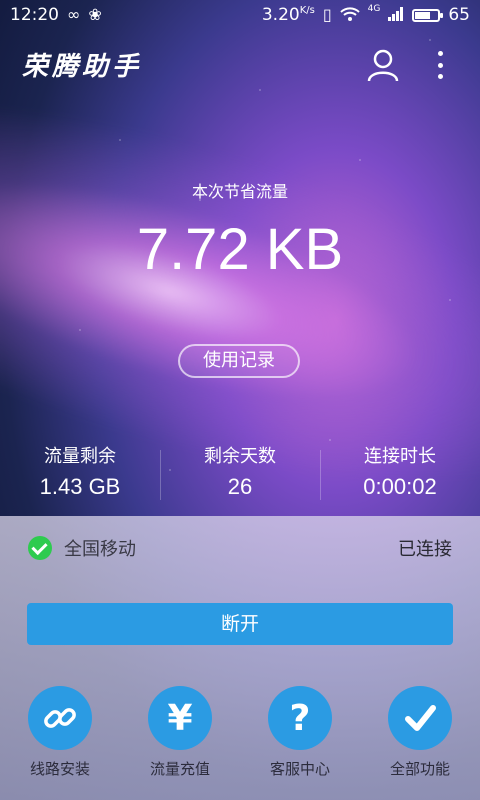  Describe the element at coordinates (307, 10) in the screenshot. I see `speed-unit: K/s` at that location.